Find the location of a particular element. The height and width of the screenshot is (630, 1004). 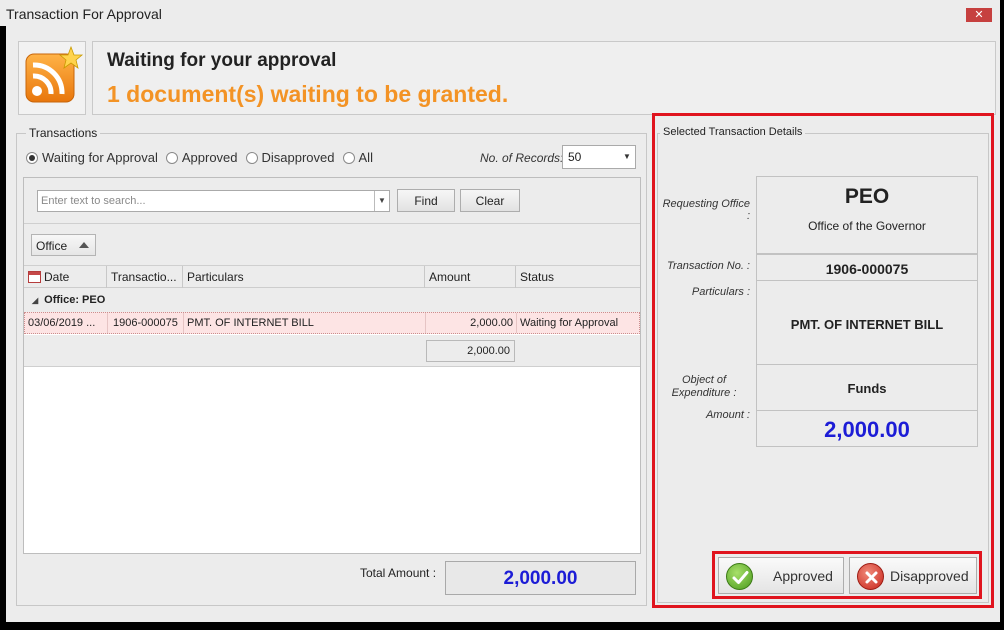

details-group-label: Selected Transaction Details is located at coordinates (733, 132).